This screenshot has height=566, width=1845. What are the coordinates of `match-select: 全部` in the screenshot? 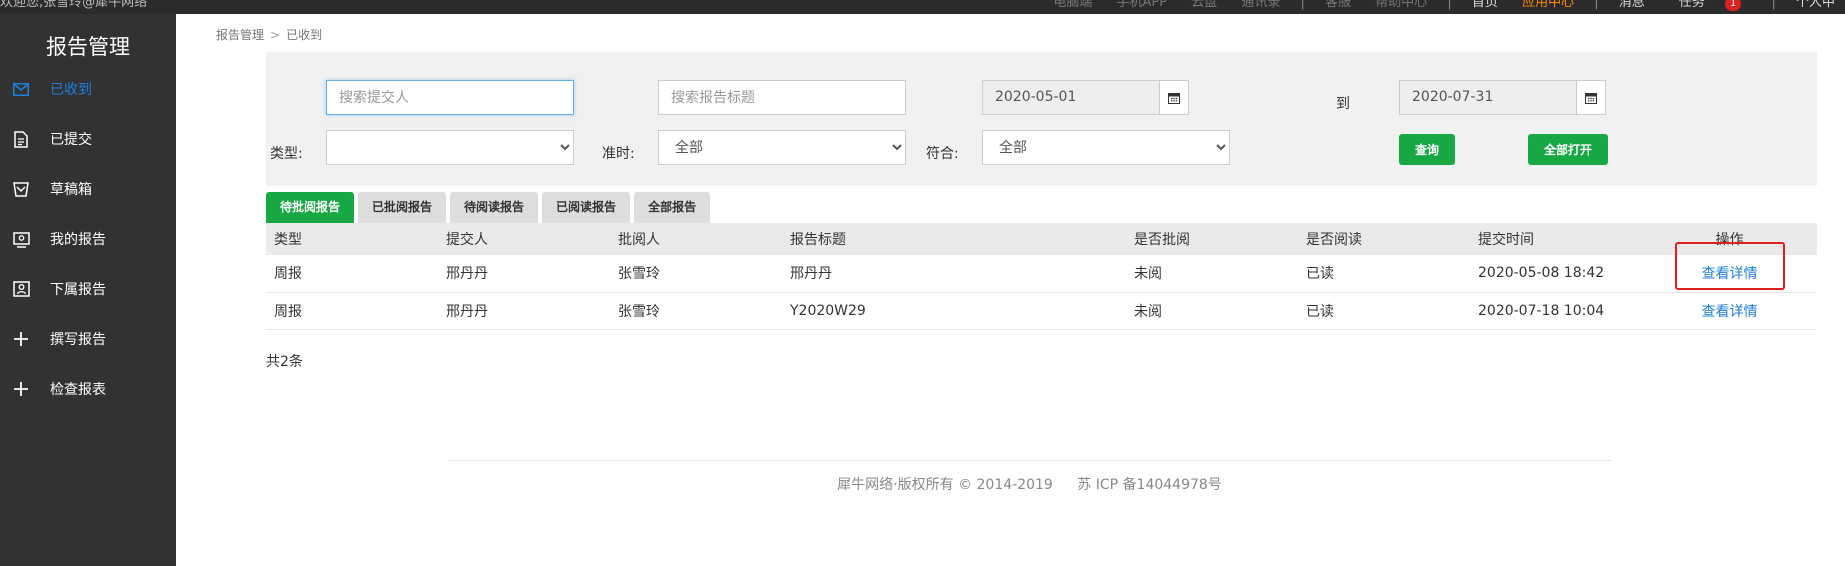 It's located at (1106, 147).